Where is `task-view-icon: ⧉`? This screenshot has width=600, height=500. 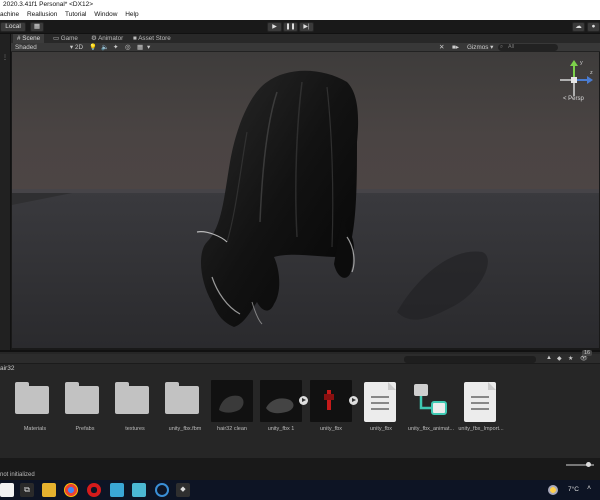
task-view-icon: ⧉ is located at coordinates (27, 490).